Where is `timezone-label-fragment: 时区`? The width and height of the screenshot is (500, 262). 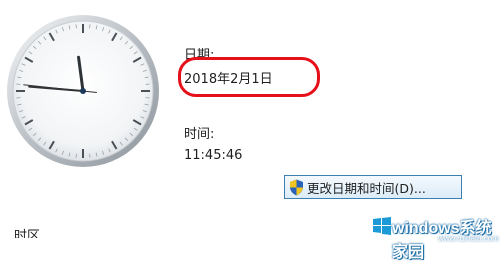 timezone-label-fragment: 时区 is located at coordinates (20, 232).